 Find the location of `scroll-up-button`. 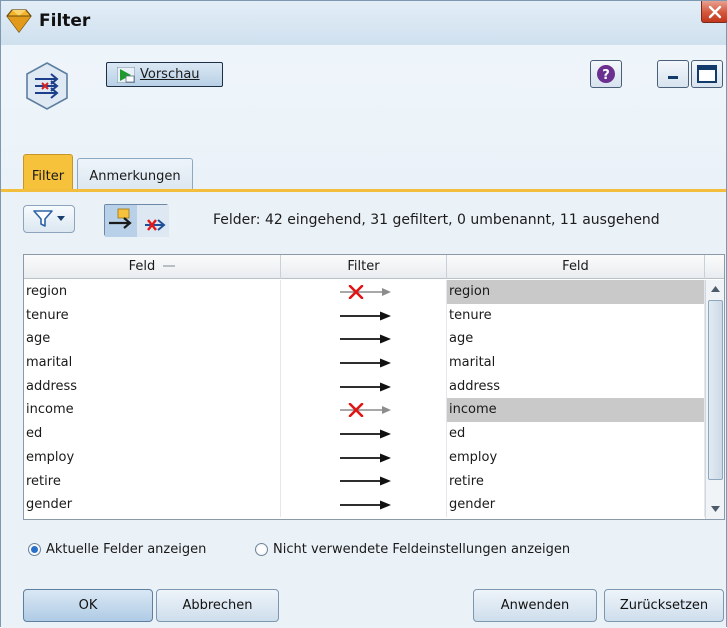

scroll-up-button is located at coordinates (715, 289).